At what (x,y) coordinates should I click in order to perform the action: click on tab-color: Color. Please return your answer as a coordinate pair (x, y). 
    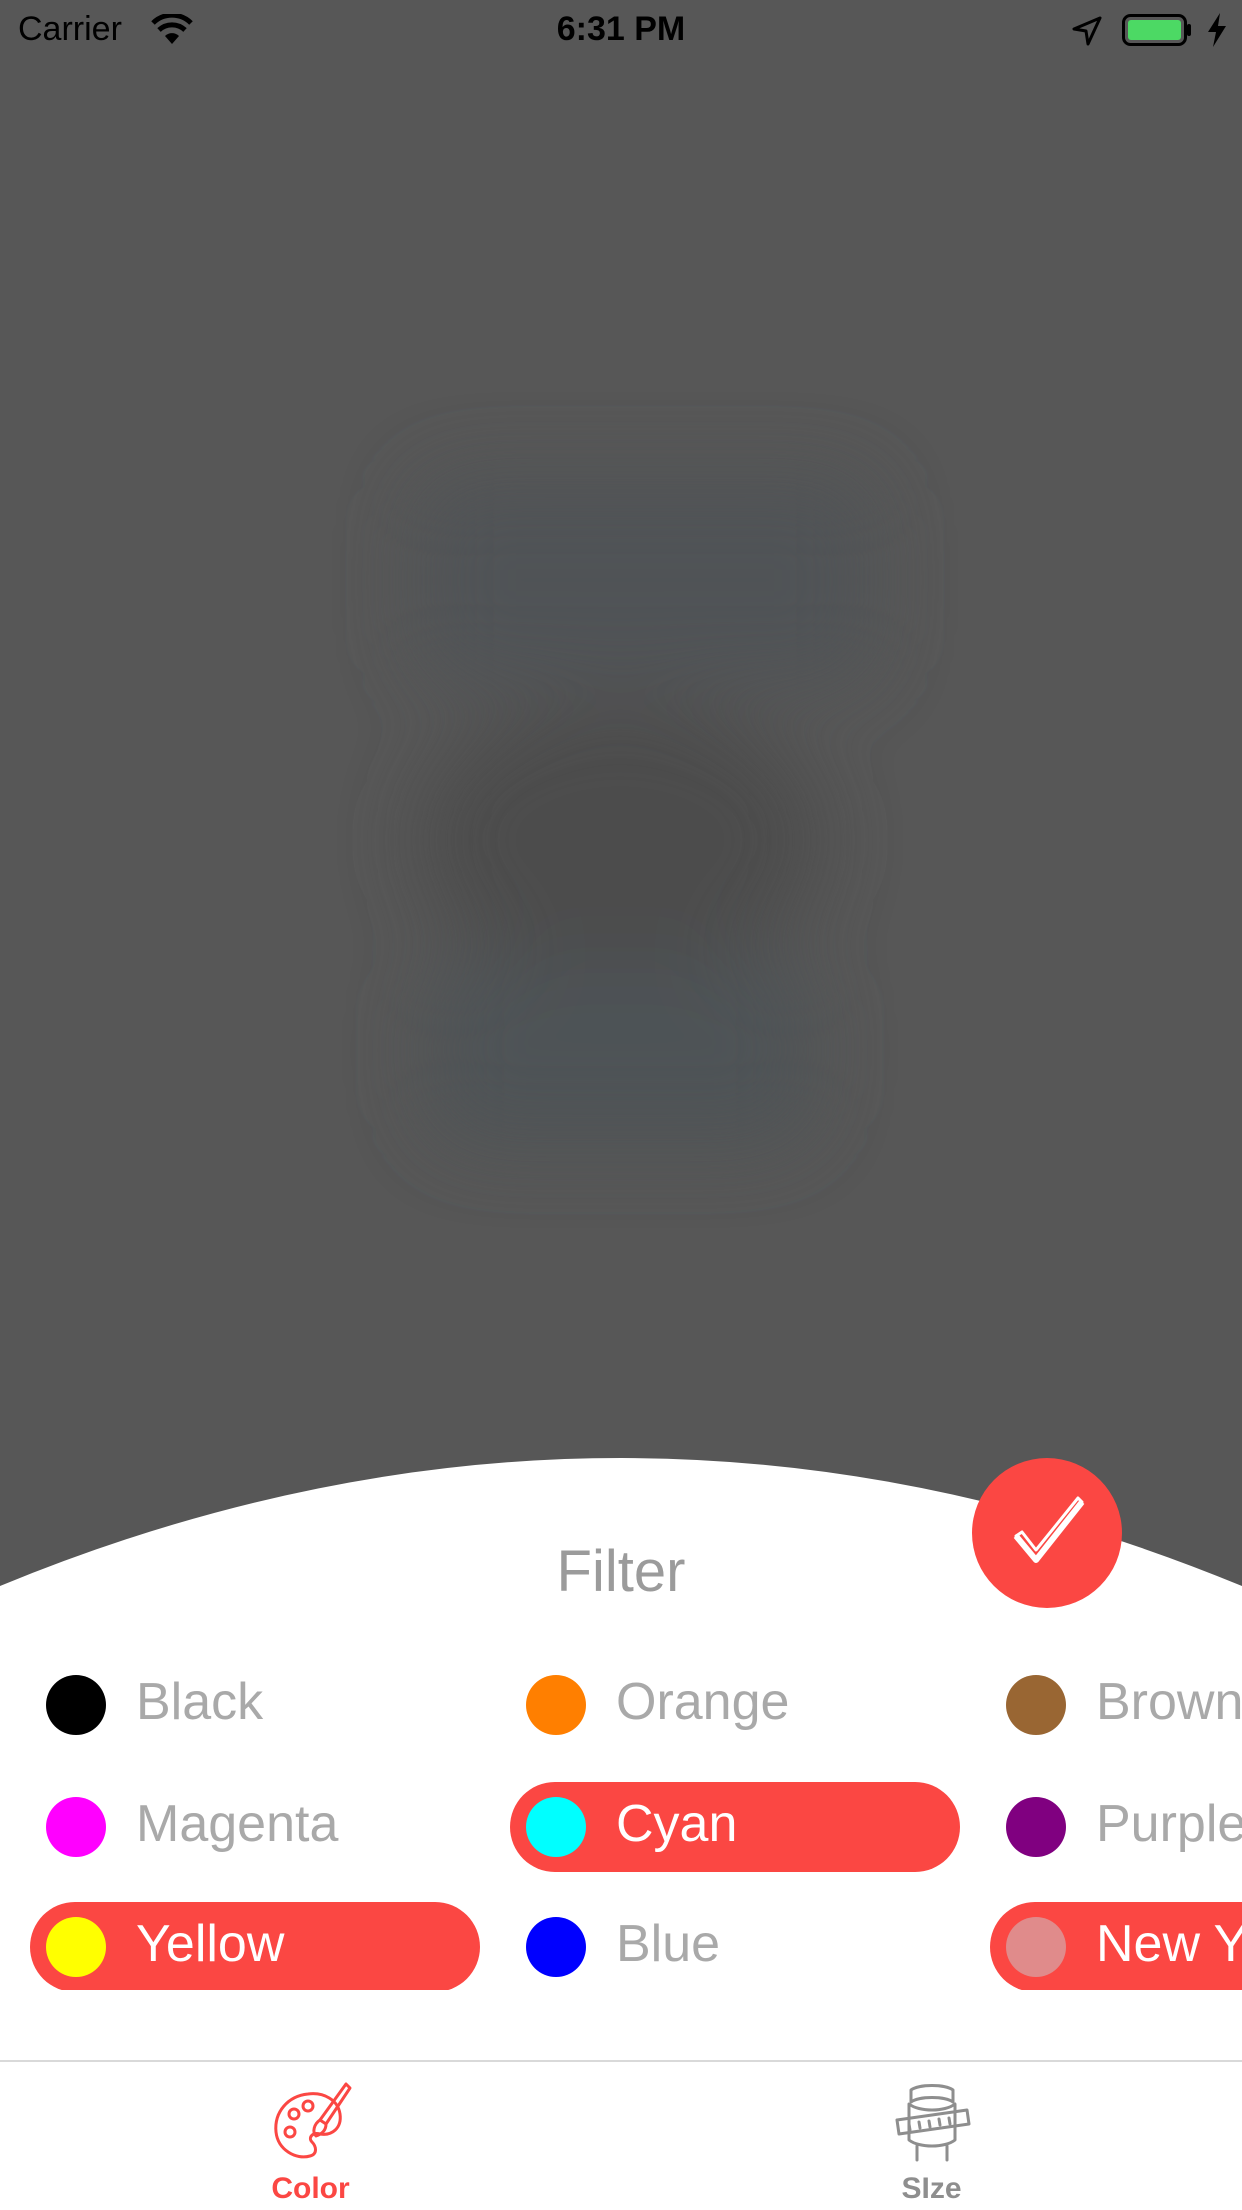
    Looking at the image, I should click on (310, 2136).